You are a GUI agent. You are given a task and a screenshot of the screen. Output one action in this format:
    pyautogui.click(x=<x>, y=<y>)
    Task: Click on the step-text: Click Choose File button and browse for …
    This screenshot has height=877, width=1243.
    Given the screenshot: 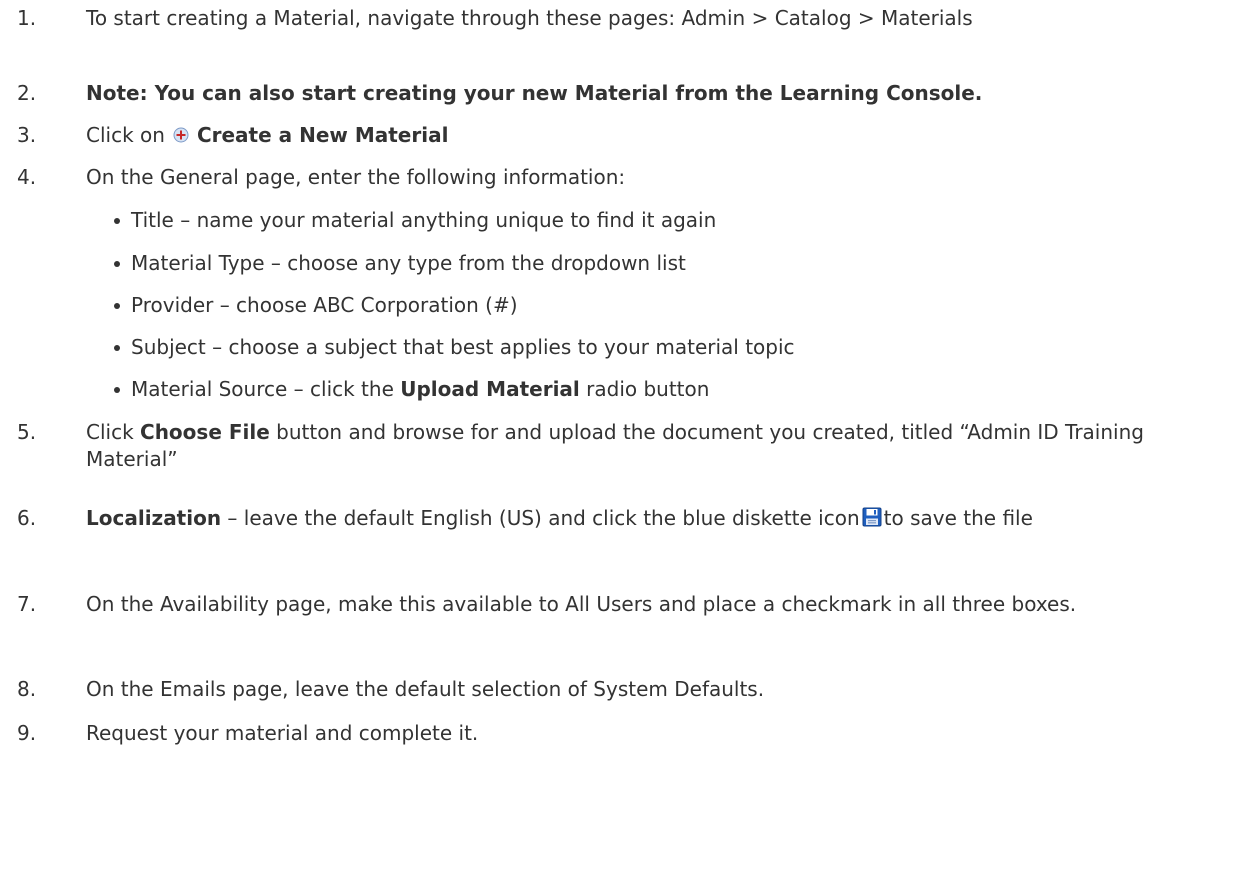 What is the action you would take?
    pyautogui.click(x=656, y=446)
    